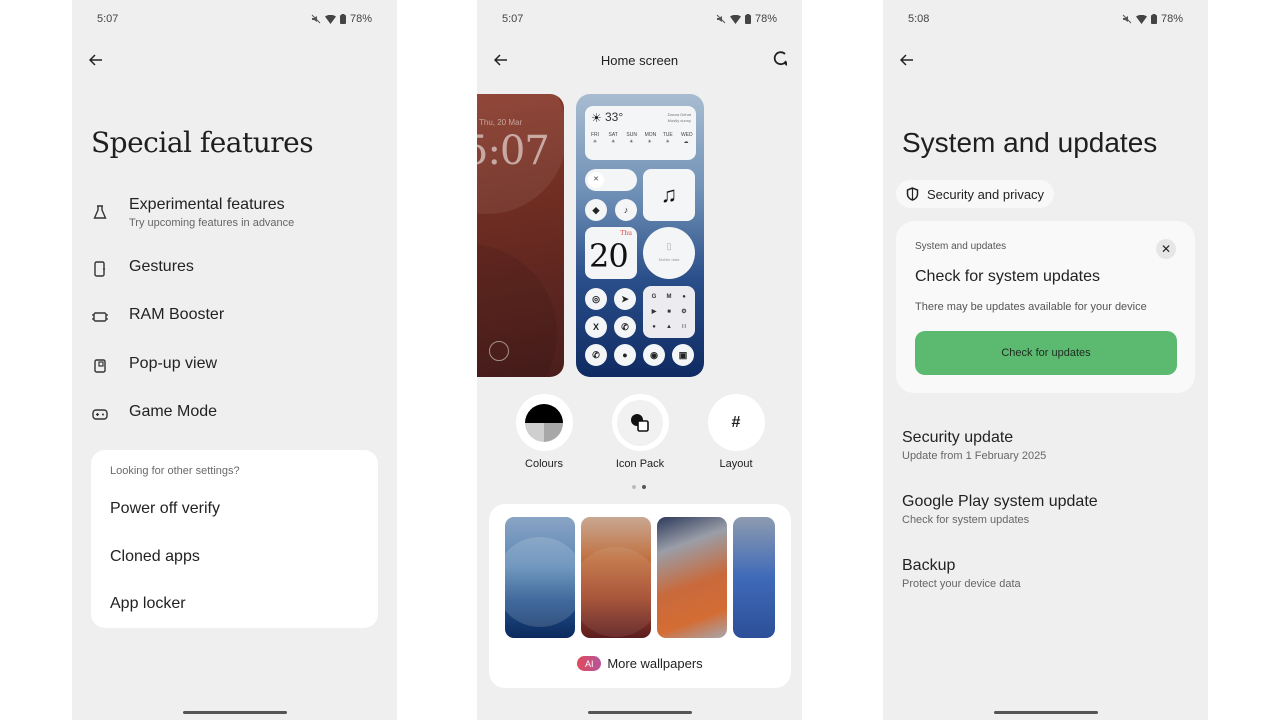 The image size is (1280, 720). I want to click on page-dot-active, so click(644, 487).